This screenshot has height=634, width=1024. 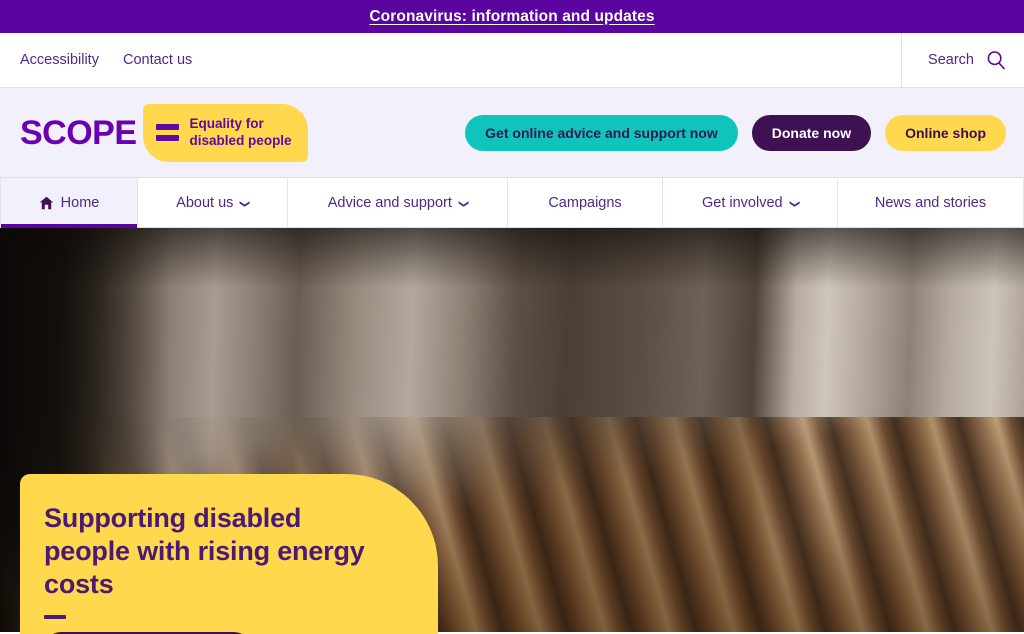 I want to click on search-label: Search, so click(x=951, y=60).